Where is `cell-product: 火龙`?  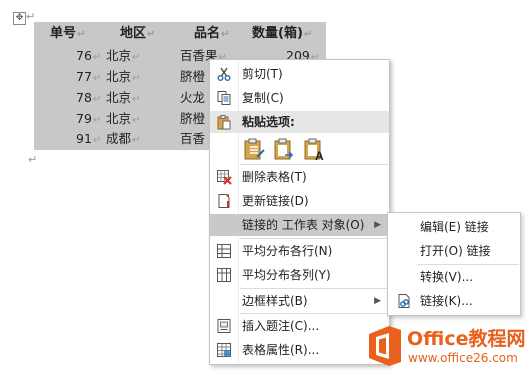
cell-product: 火龙 is located at coordinates (193, 97).